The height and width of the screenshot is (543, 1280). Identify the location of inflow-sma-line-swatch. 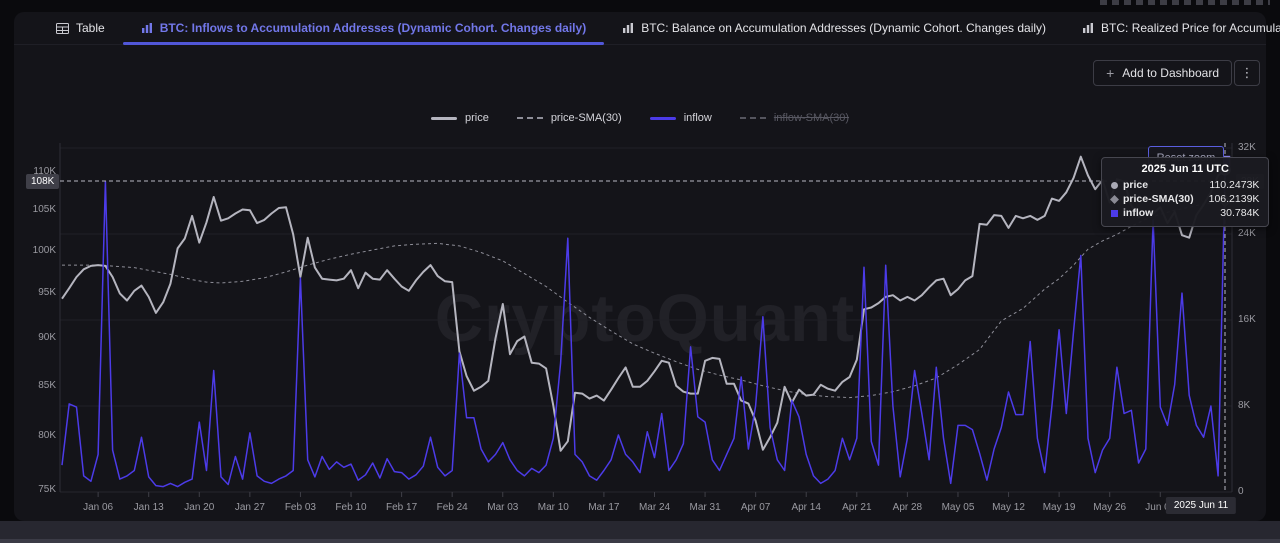
(752, 118).